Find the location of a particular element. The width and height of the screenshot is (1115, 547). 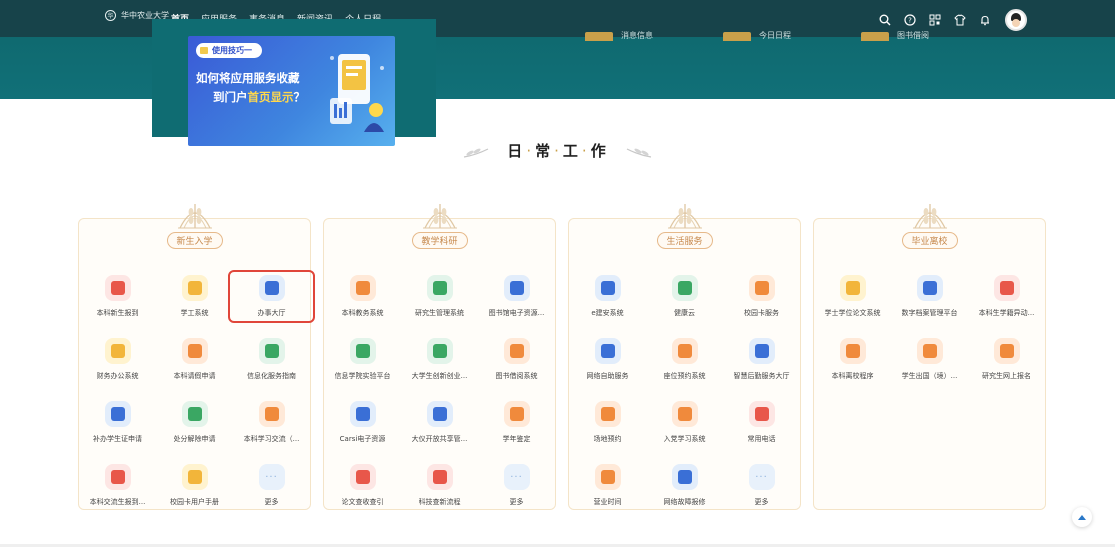

app-label: 学年鉴定 is located at coordinates (516, 439).